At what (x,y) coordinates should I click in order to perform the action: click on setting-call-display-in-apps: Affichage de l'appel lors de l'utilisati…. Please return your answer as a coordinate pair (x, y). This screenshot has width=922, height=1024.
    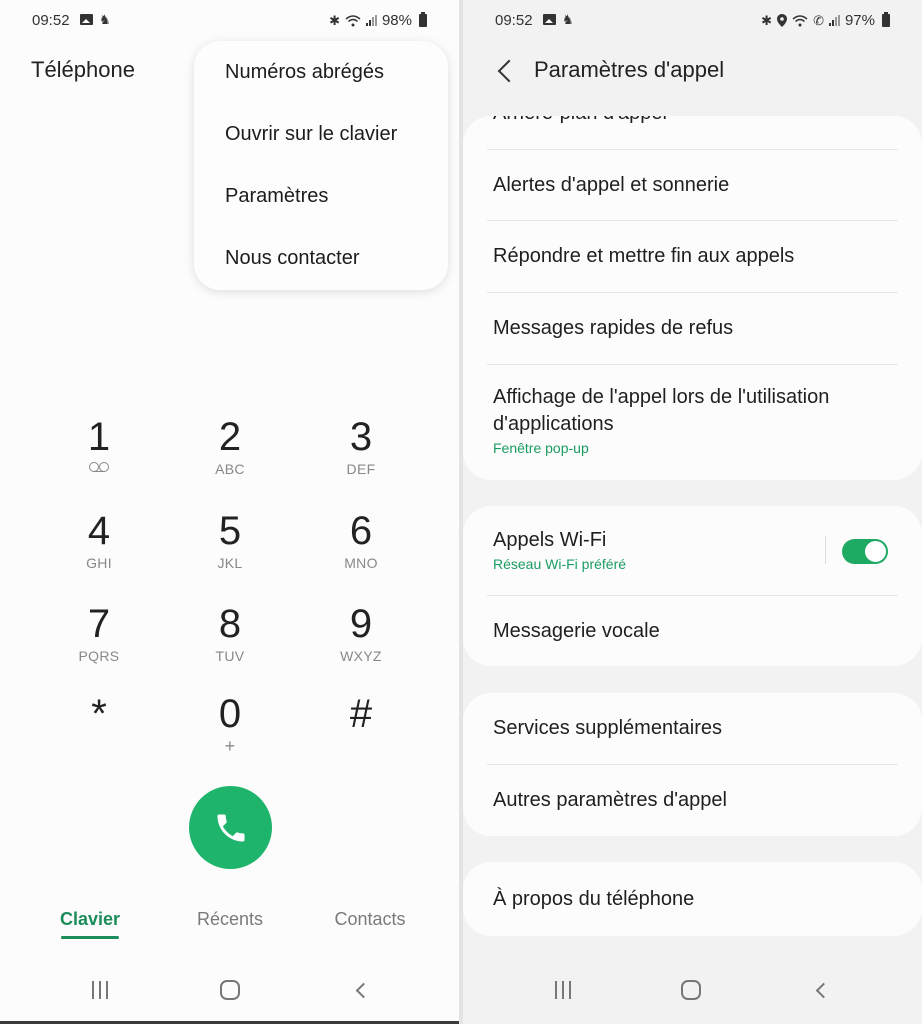
    Looking at the image, I should click on (694, 420).